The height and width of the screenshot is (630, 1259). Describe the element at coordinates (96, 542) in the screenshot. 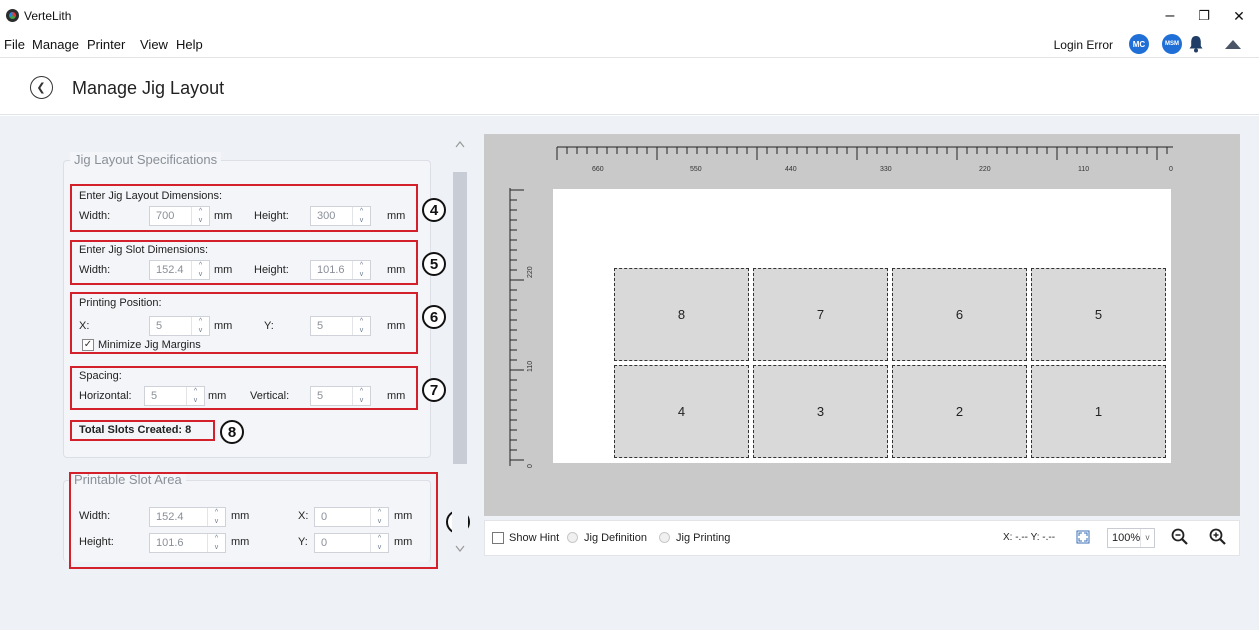

I see `printable-height-label: Height:` at that location.